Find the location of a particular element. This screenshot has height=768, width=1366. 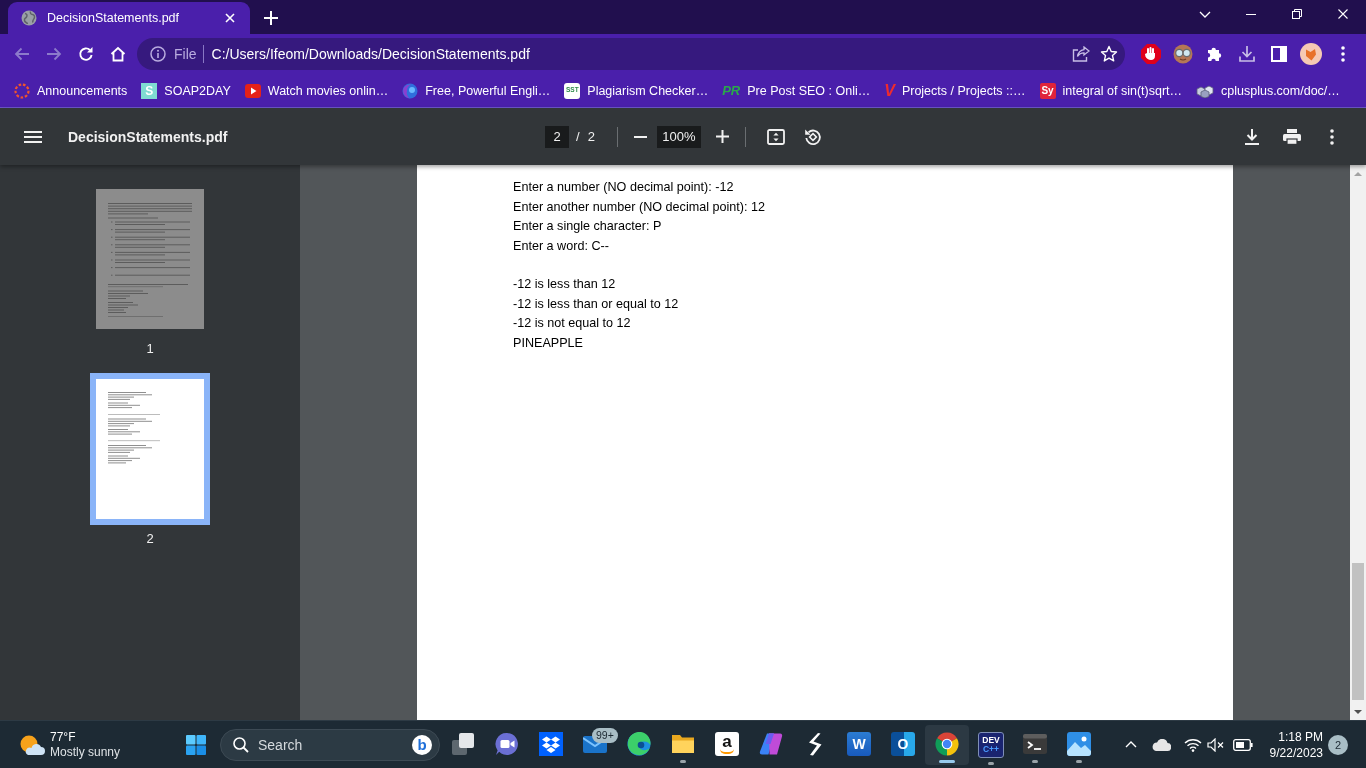

scrollbar is located at coordinates (1358, 442).